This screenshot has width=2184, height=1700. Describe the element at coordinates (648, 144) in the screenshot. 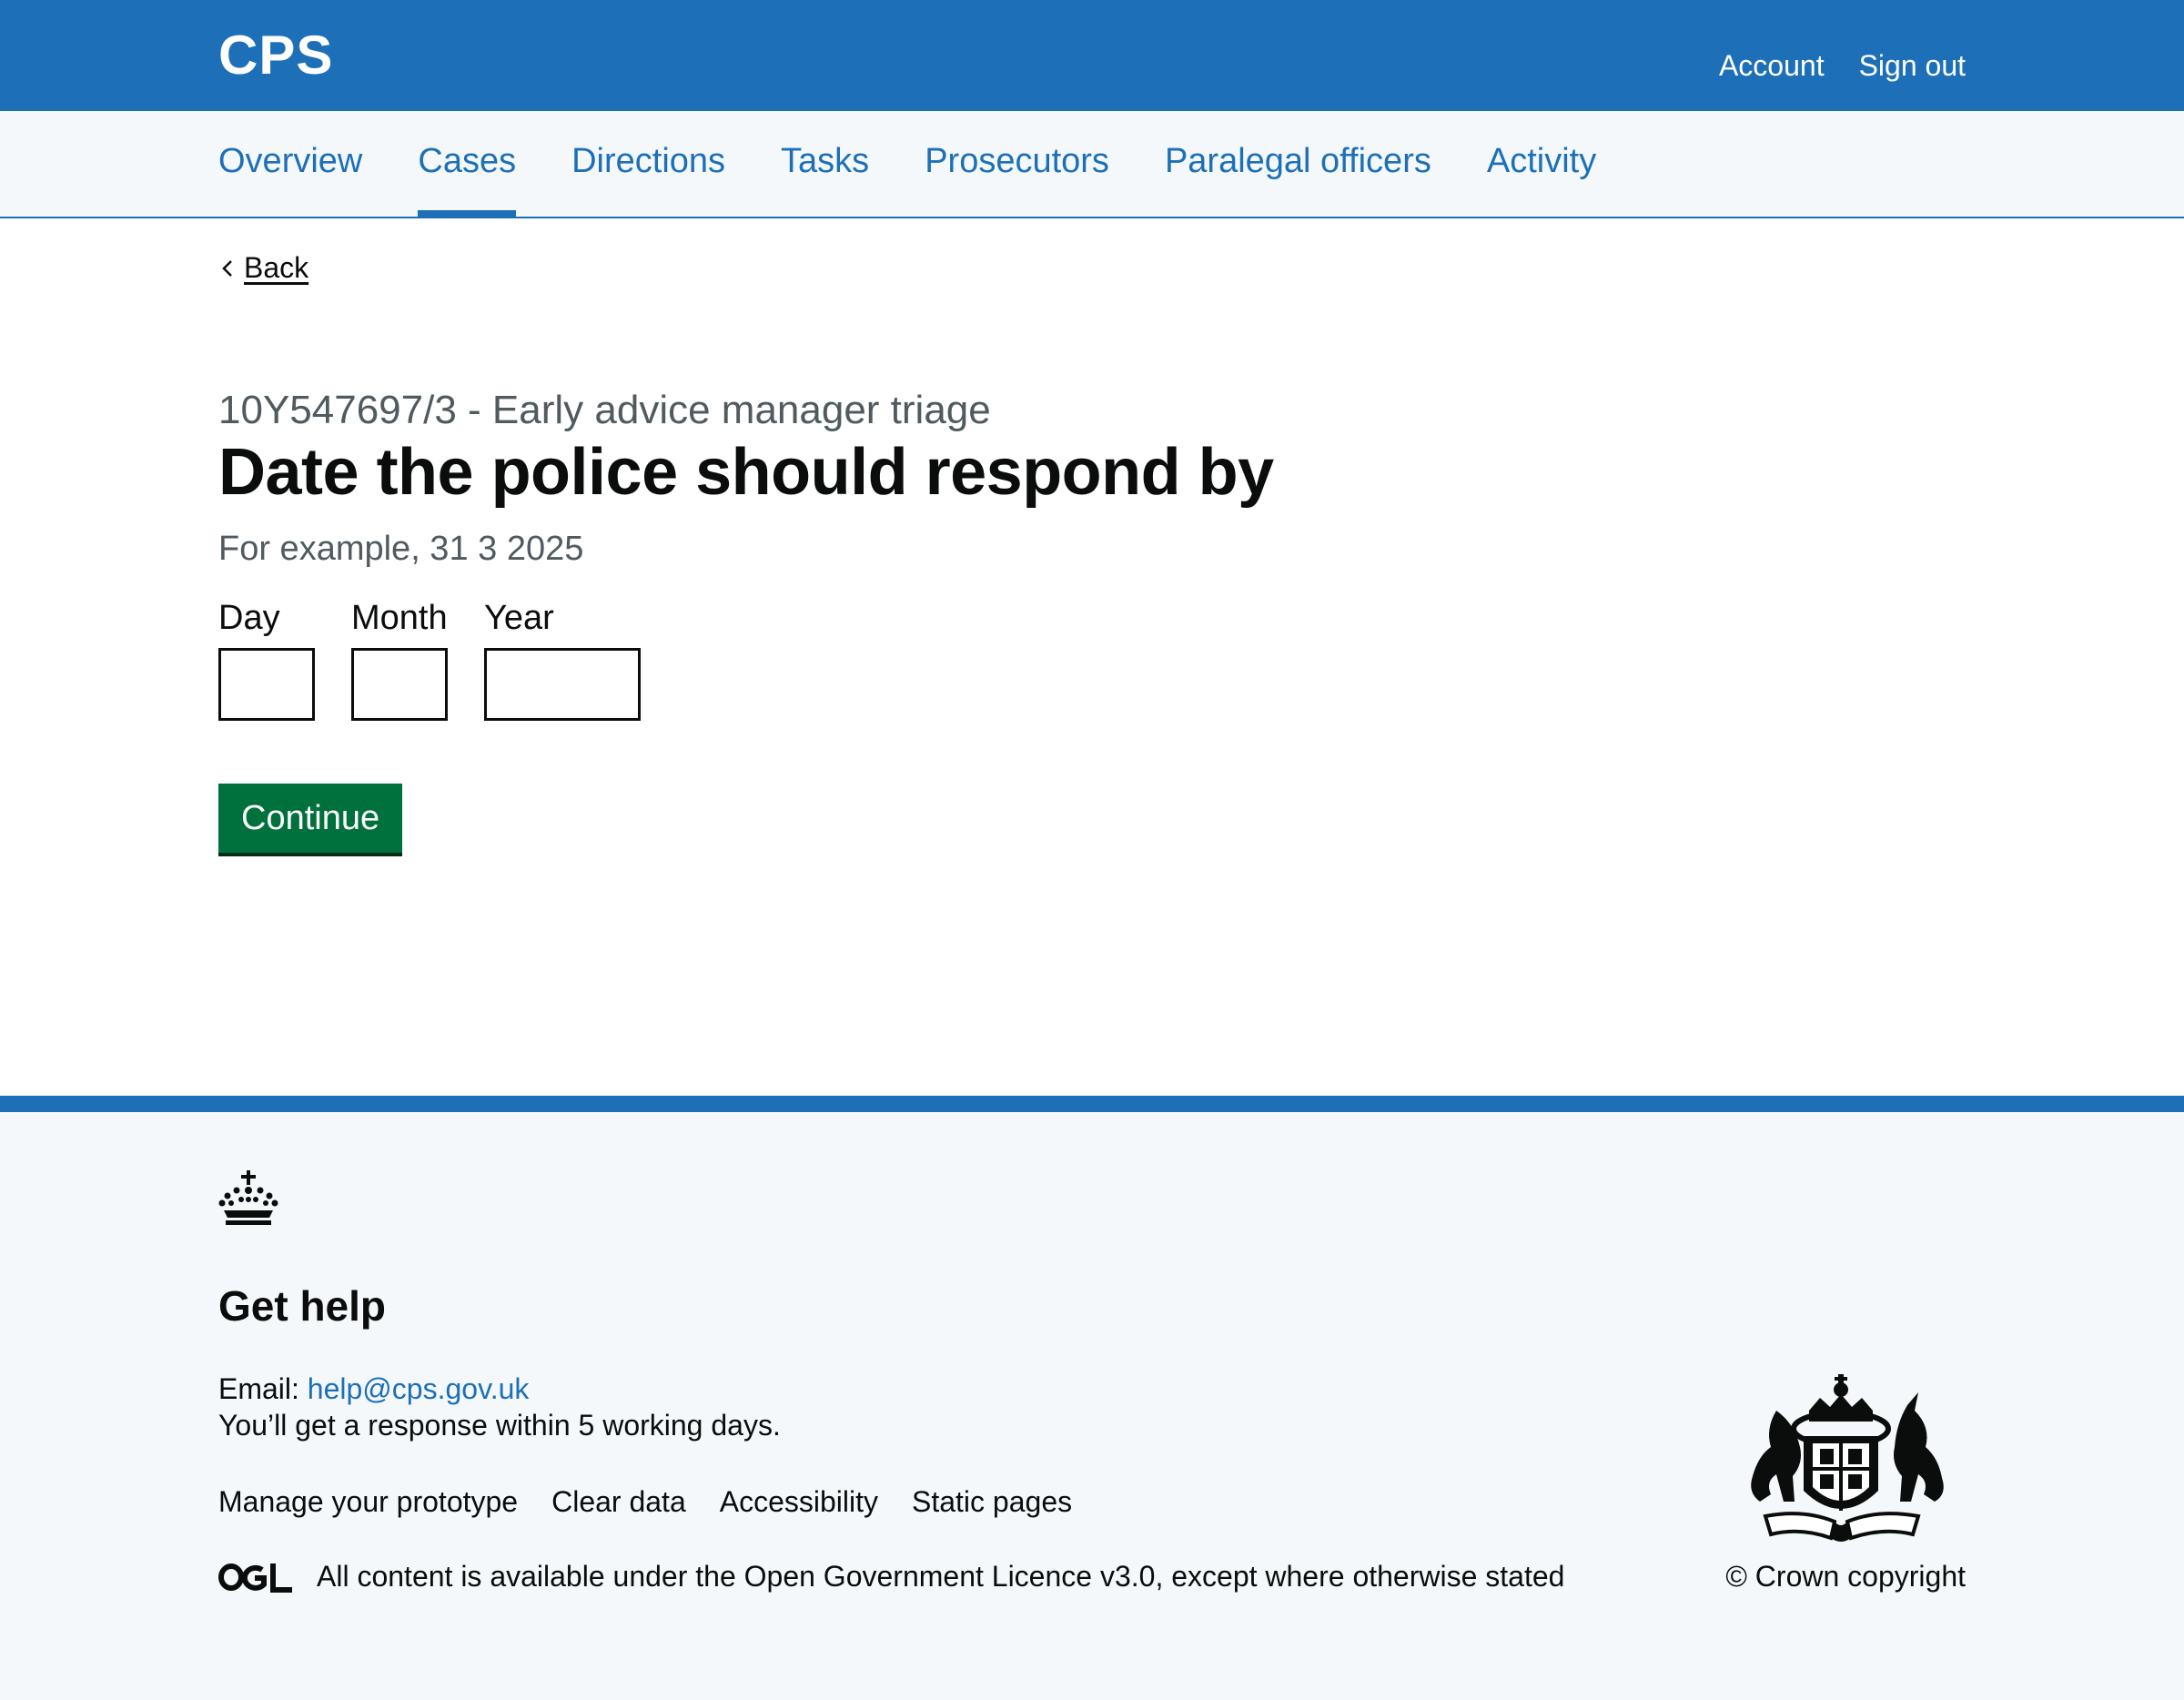

I see `nav-link-directions: Directions` at that location.